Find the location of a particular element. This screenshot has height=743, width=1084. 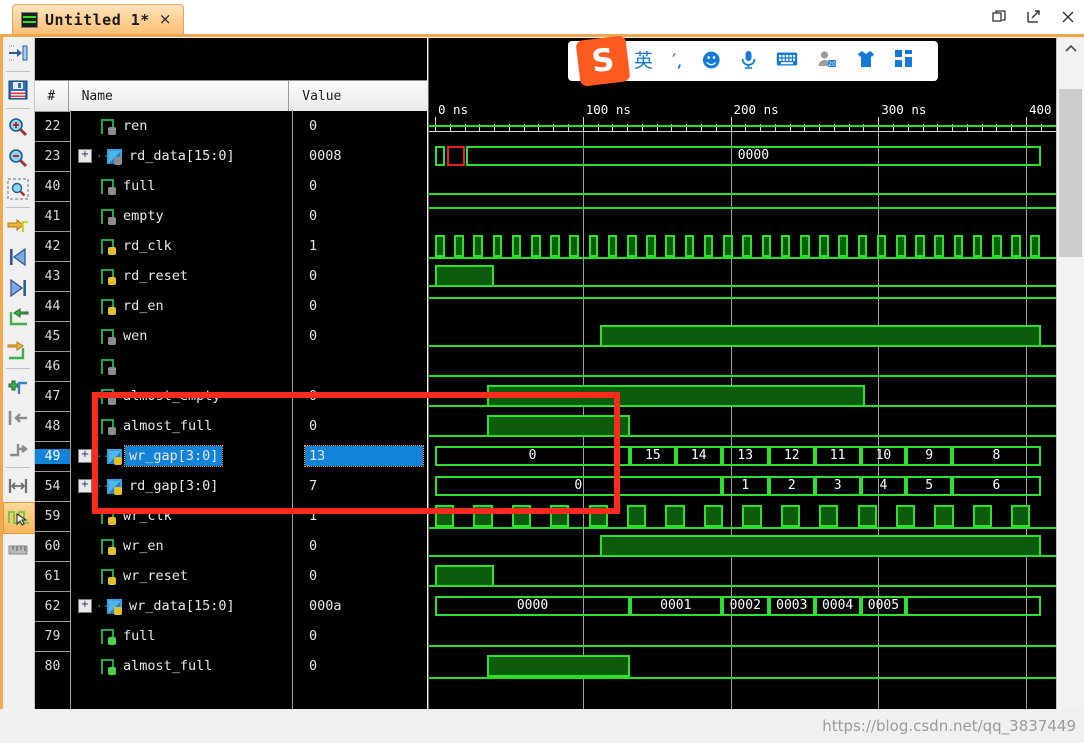

table-row: 45 wen 0 is located at coordinates (231, 336).